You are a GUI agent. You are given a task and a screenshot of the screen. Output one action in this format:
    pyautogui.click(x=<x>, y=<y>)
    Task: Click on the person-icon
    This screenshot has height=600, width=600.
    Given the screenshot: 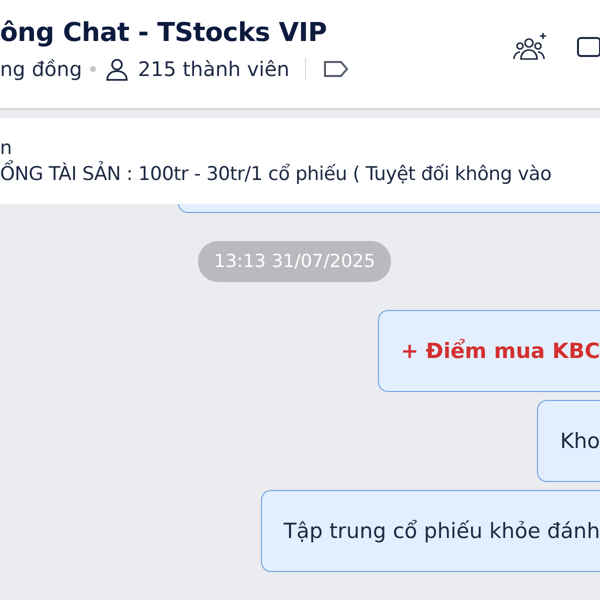 What is the action you would take?
    pyautogui.click(x=117, y=69)
    